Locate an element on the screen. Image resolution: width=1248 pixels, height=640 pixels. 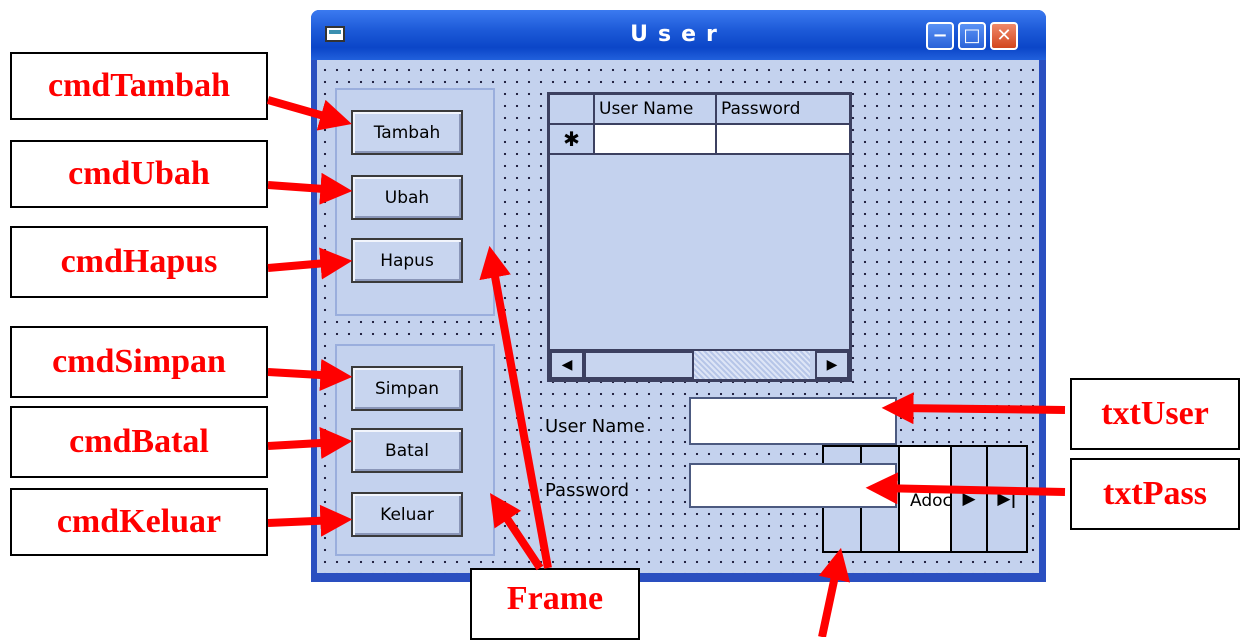
arrow-txtuser is located at coordinates (973, 408).